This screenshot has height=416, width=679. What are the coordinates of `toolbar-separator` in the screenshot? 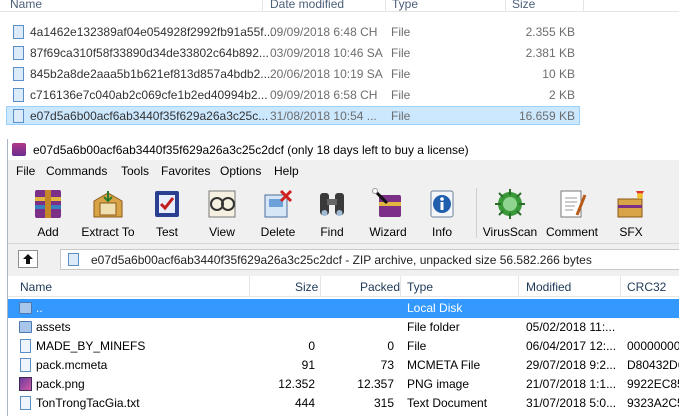 It's located at (476, 213).